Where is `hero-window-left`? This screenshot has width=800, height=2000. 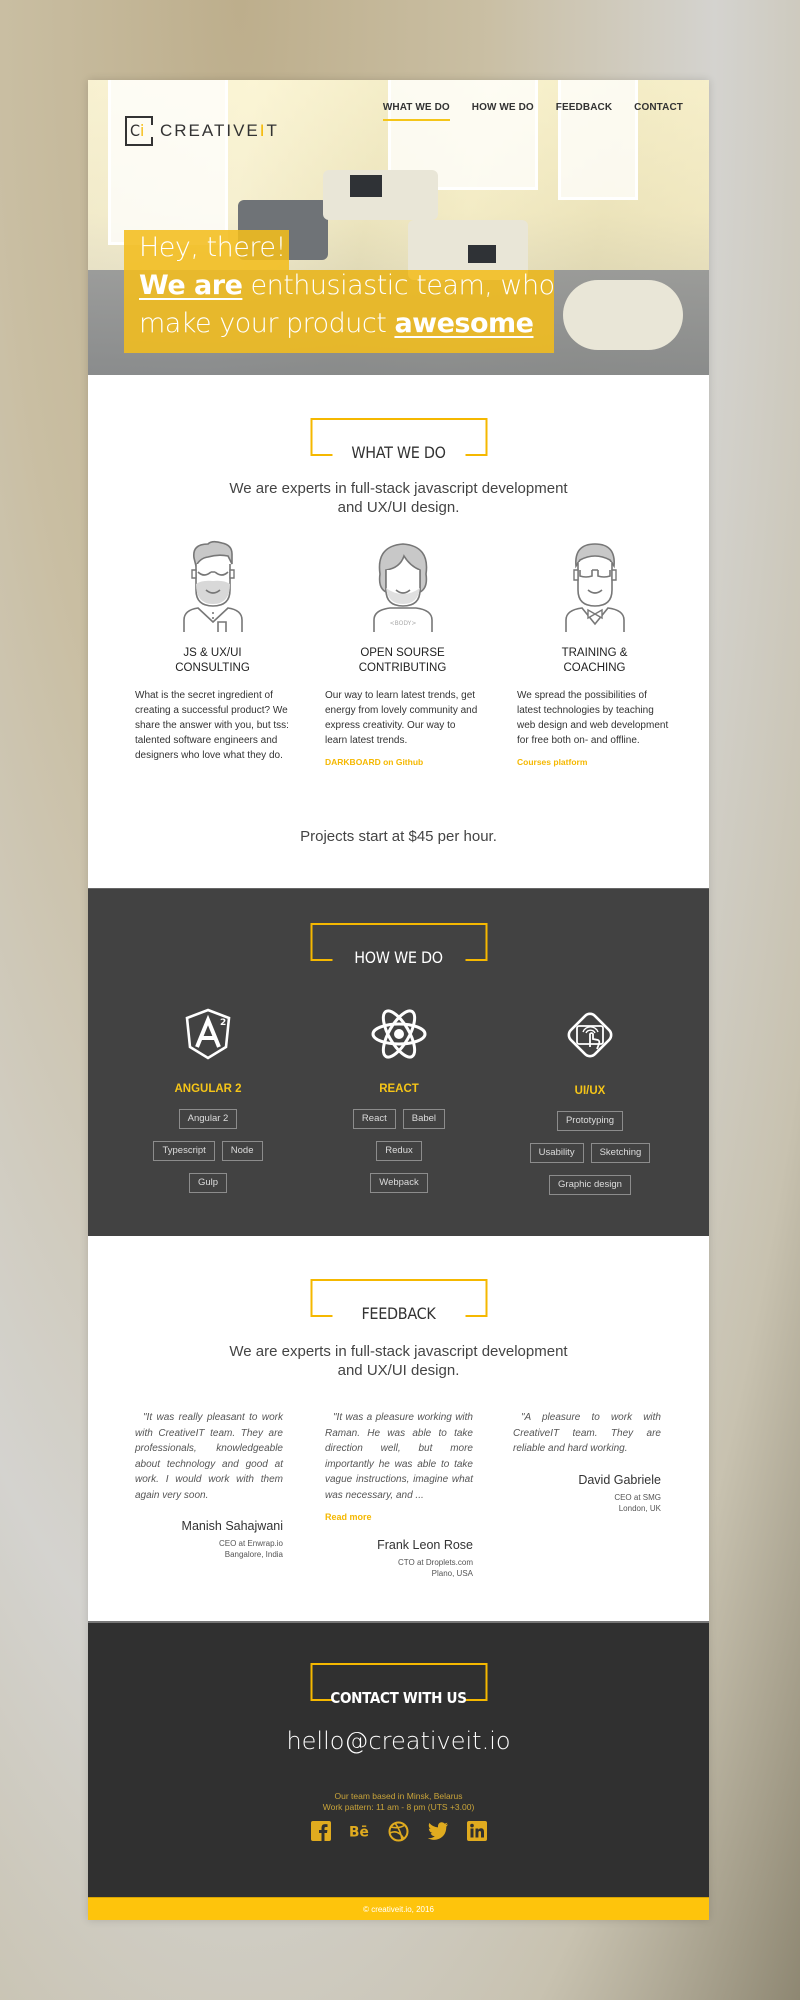
hero-window-left is located at coordinates (168, 162).